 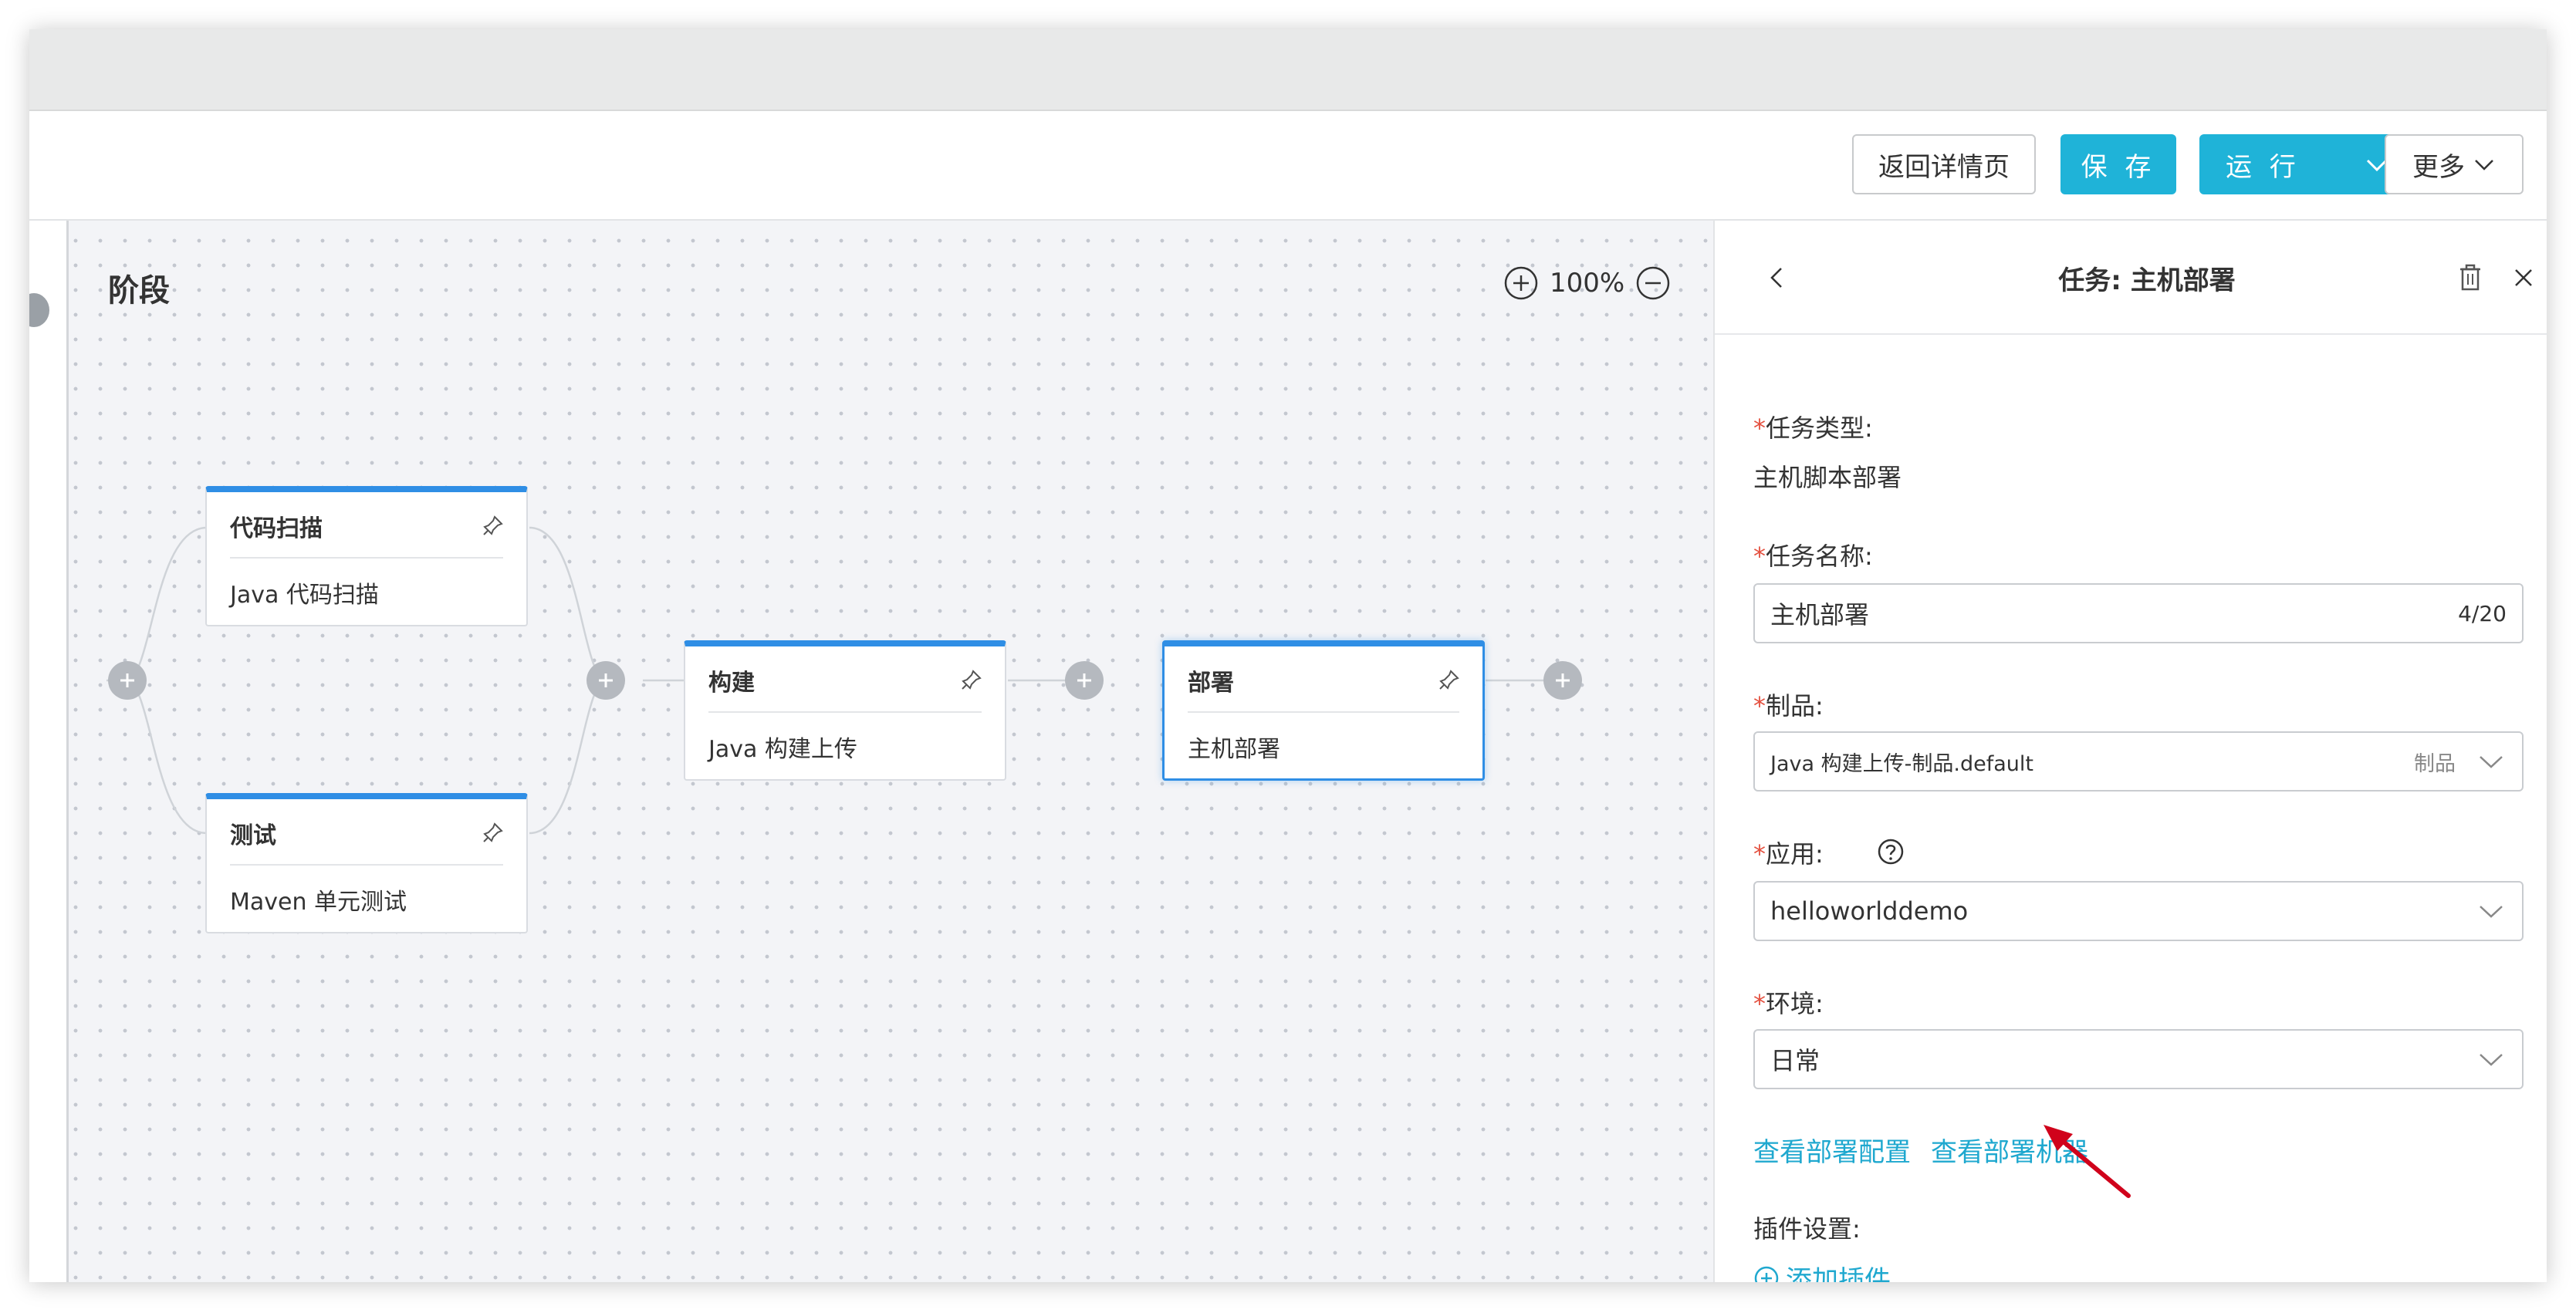 What do you see at coordinates (2147, 280) in the screenshot?
I see `panel-title: 任务: 主机部署` at bounding box center [2147, 280].